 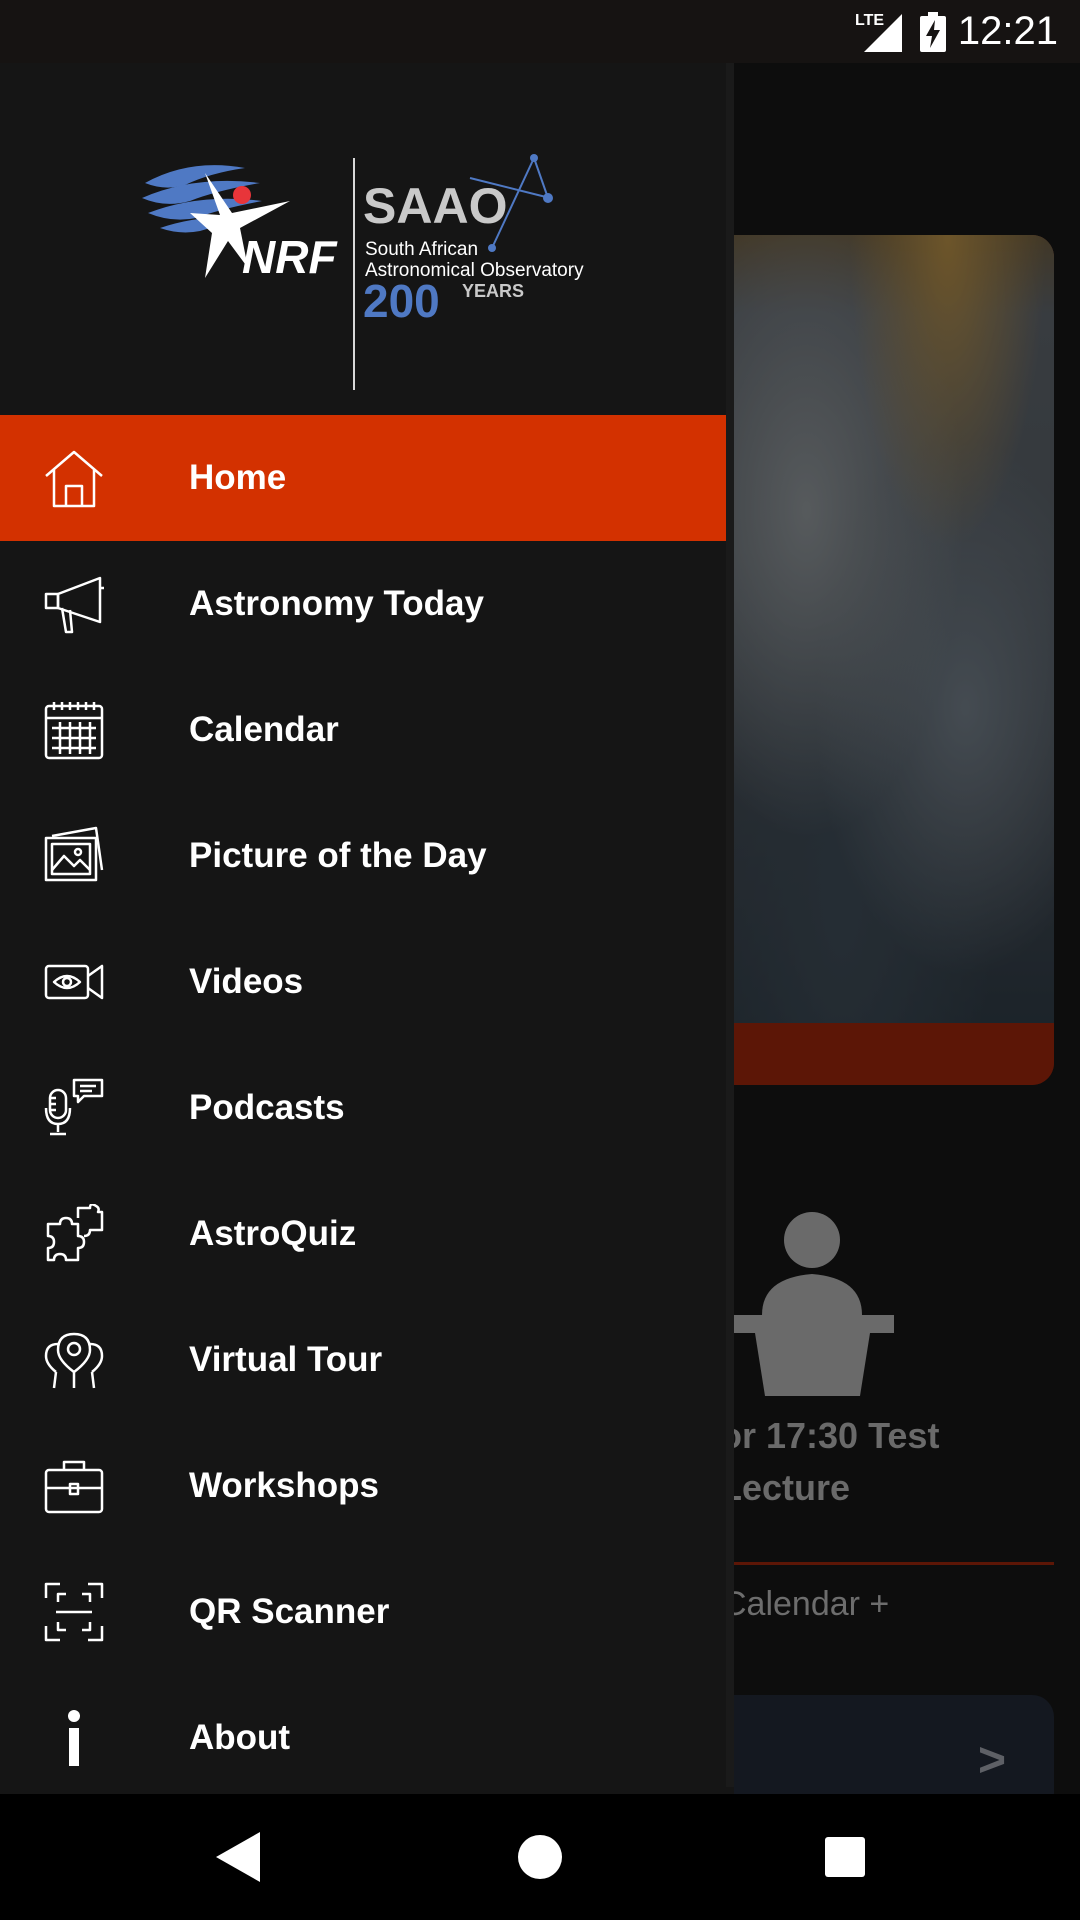 I want to click on years-number: 200, so click(x=401, y=301).